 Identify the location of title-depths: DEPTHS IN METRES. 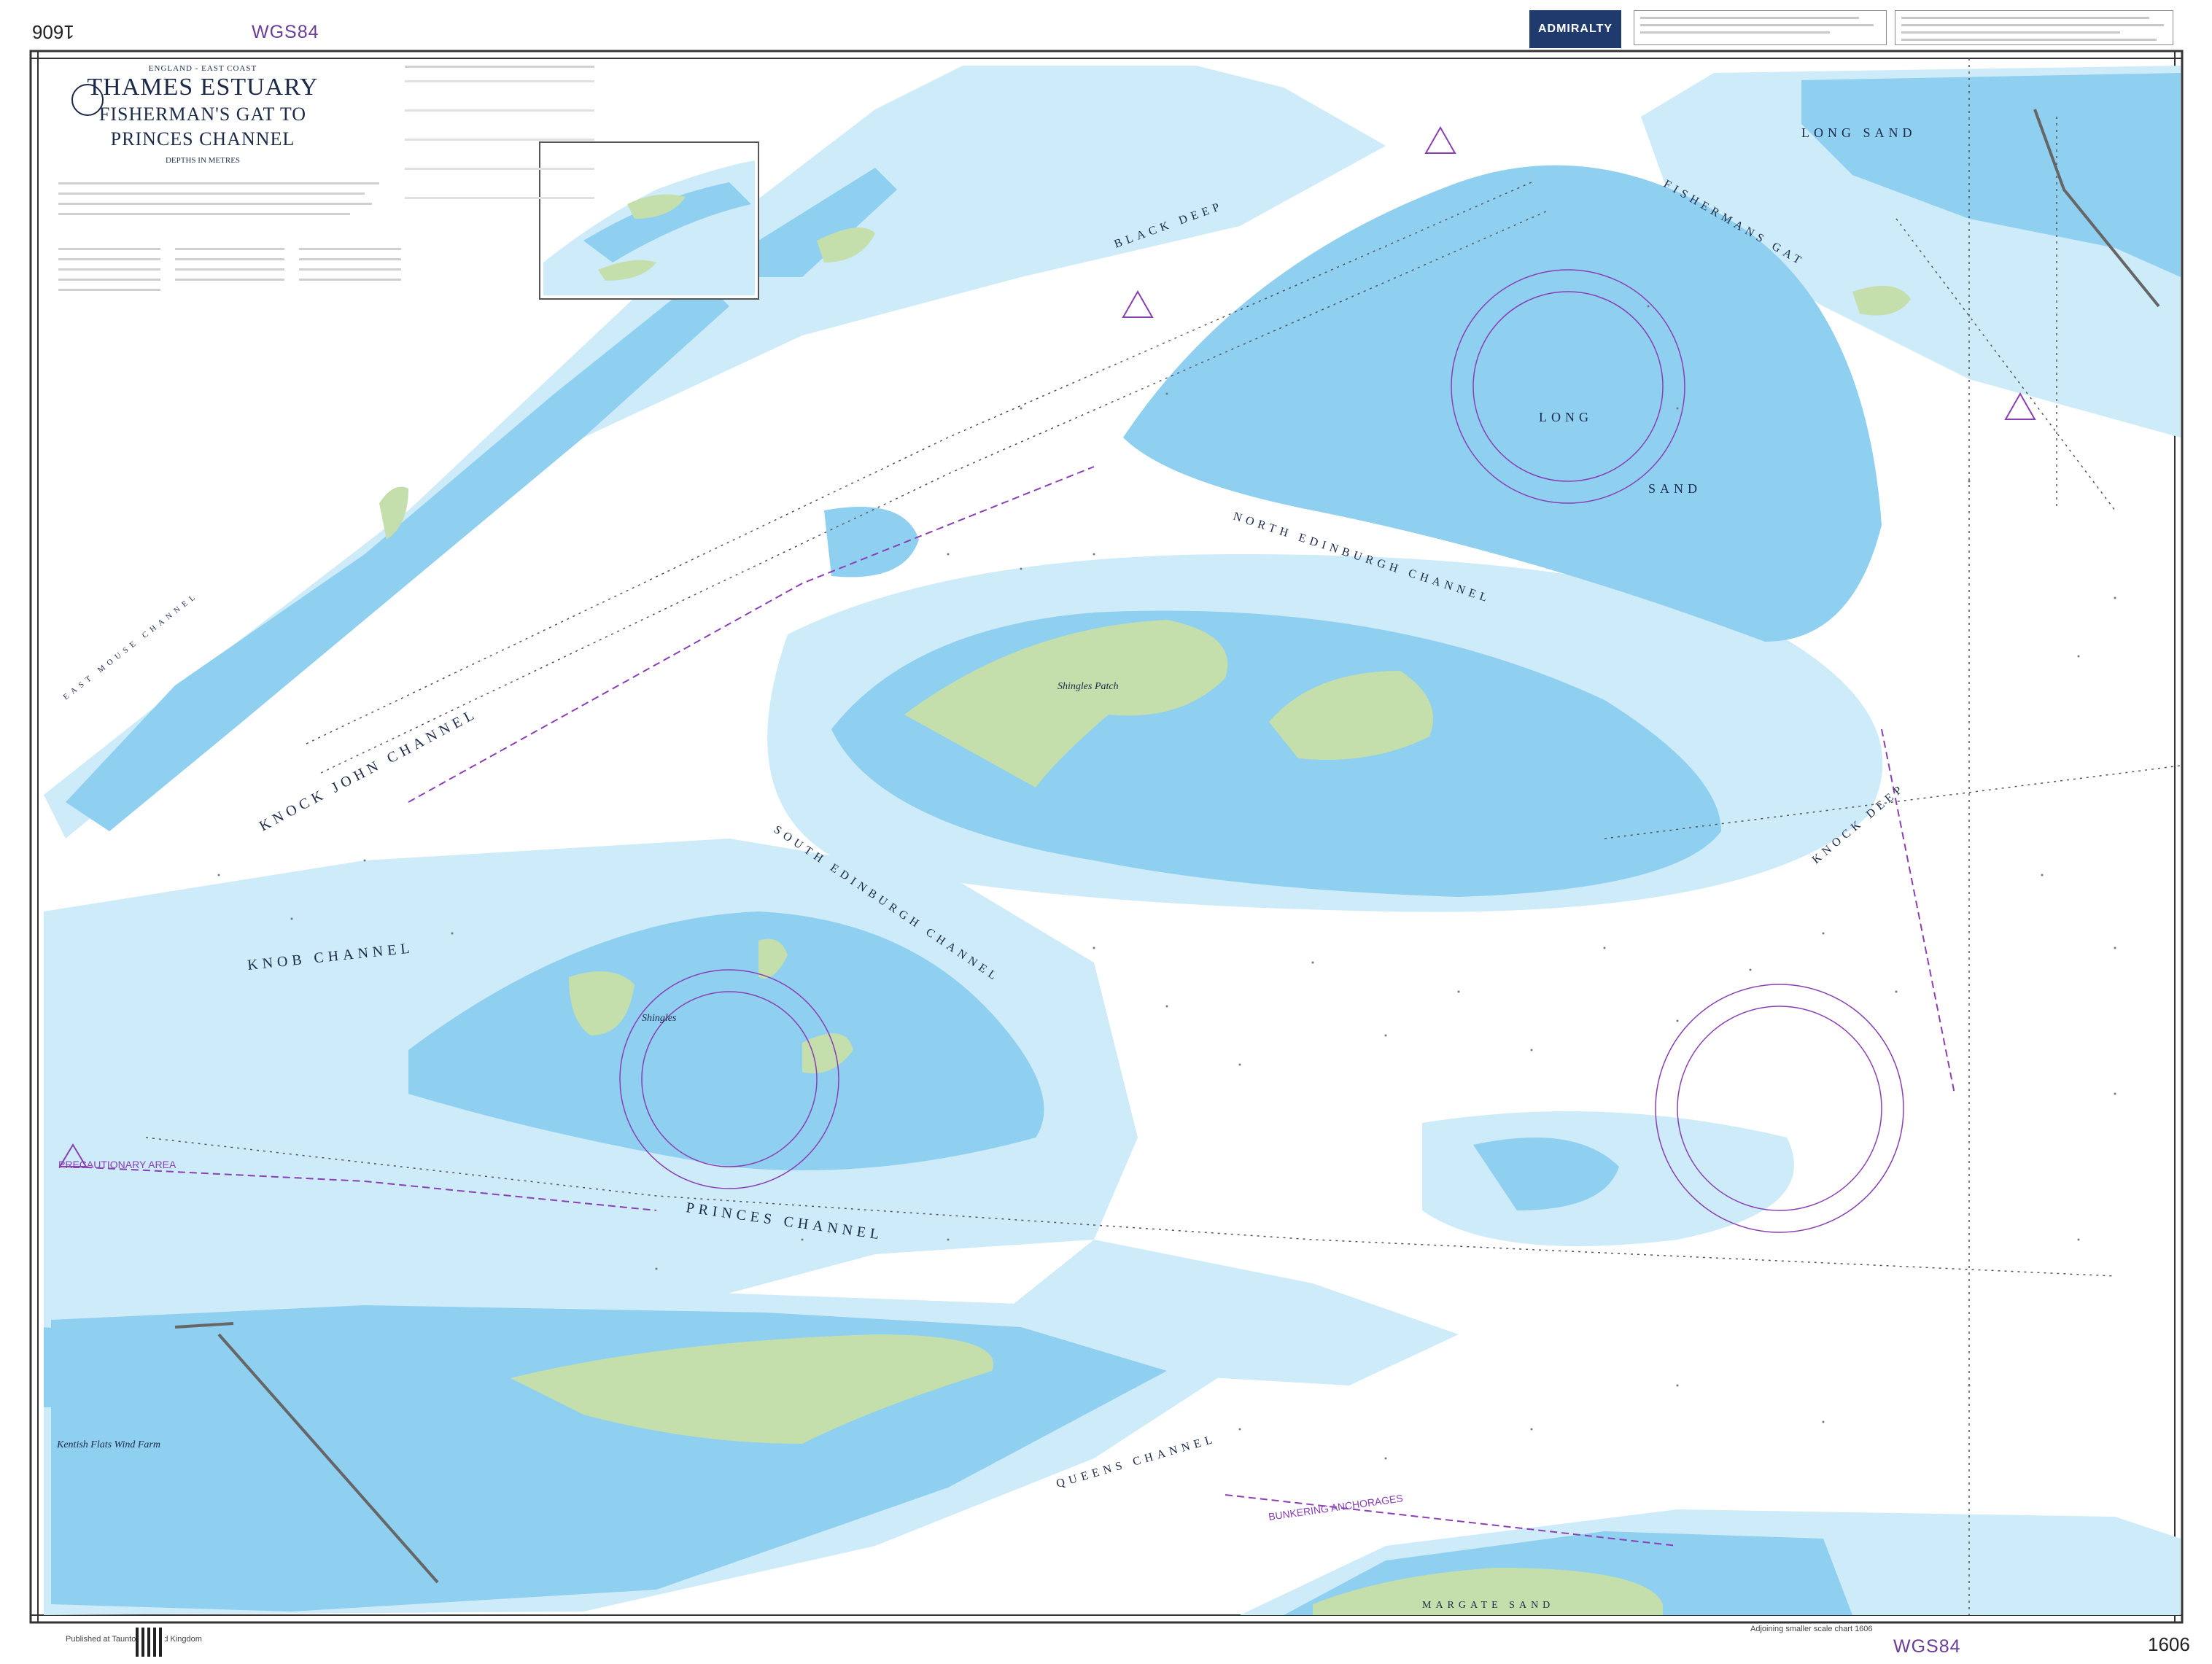
(203, 160).